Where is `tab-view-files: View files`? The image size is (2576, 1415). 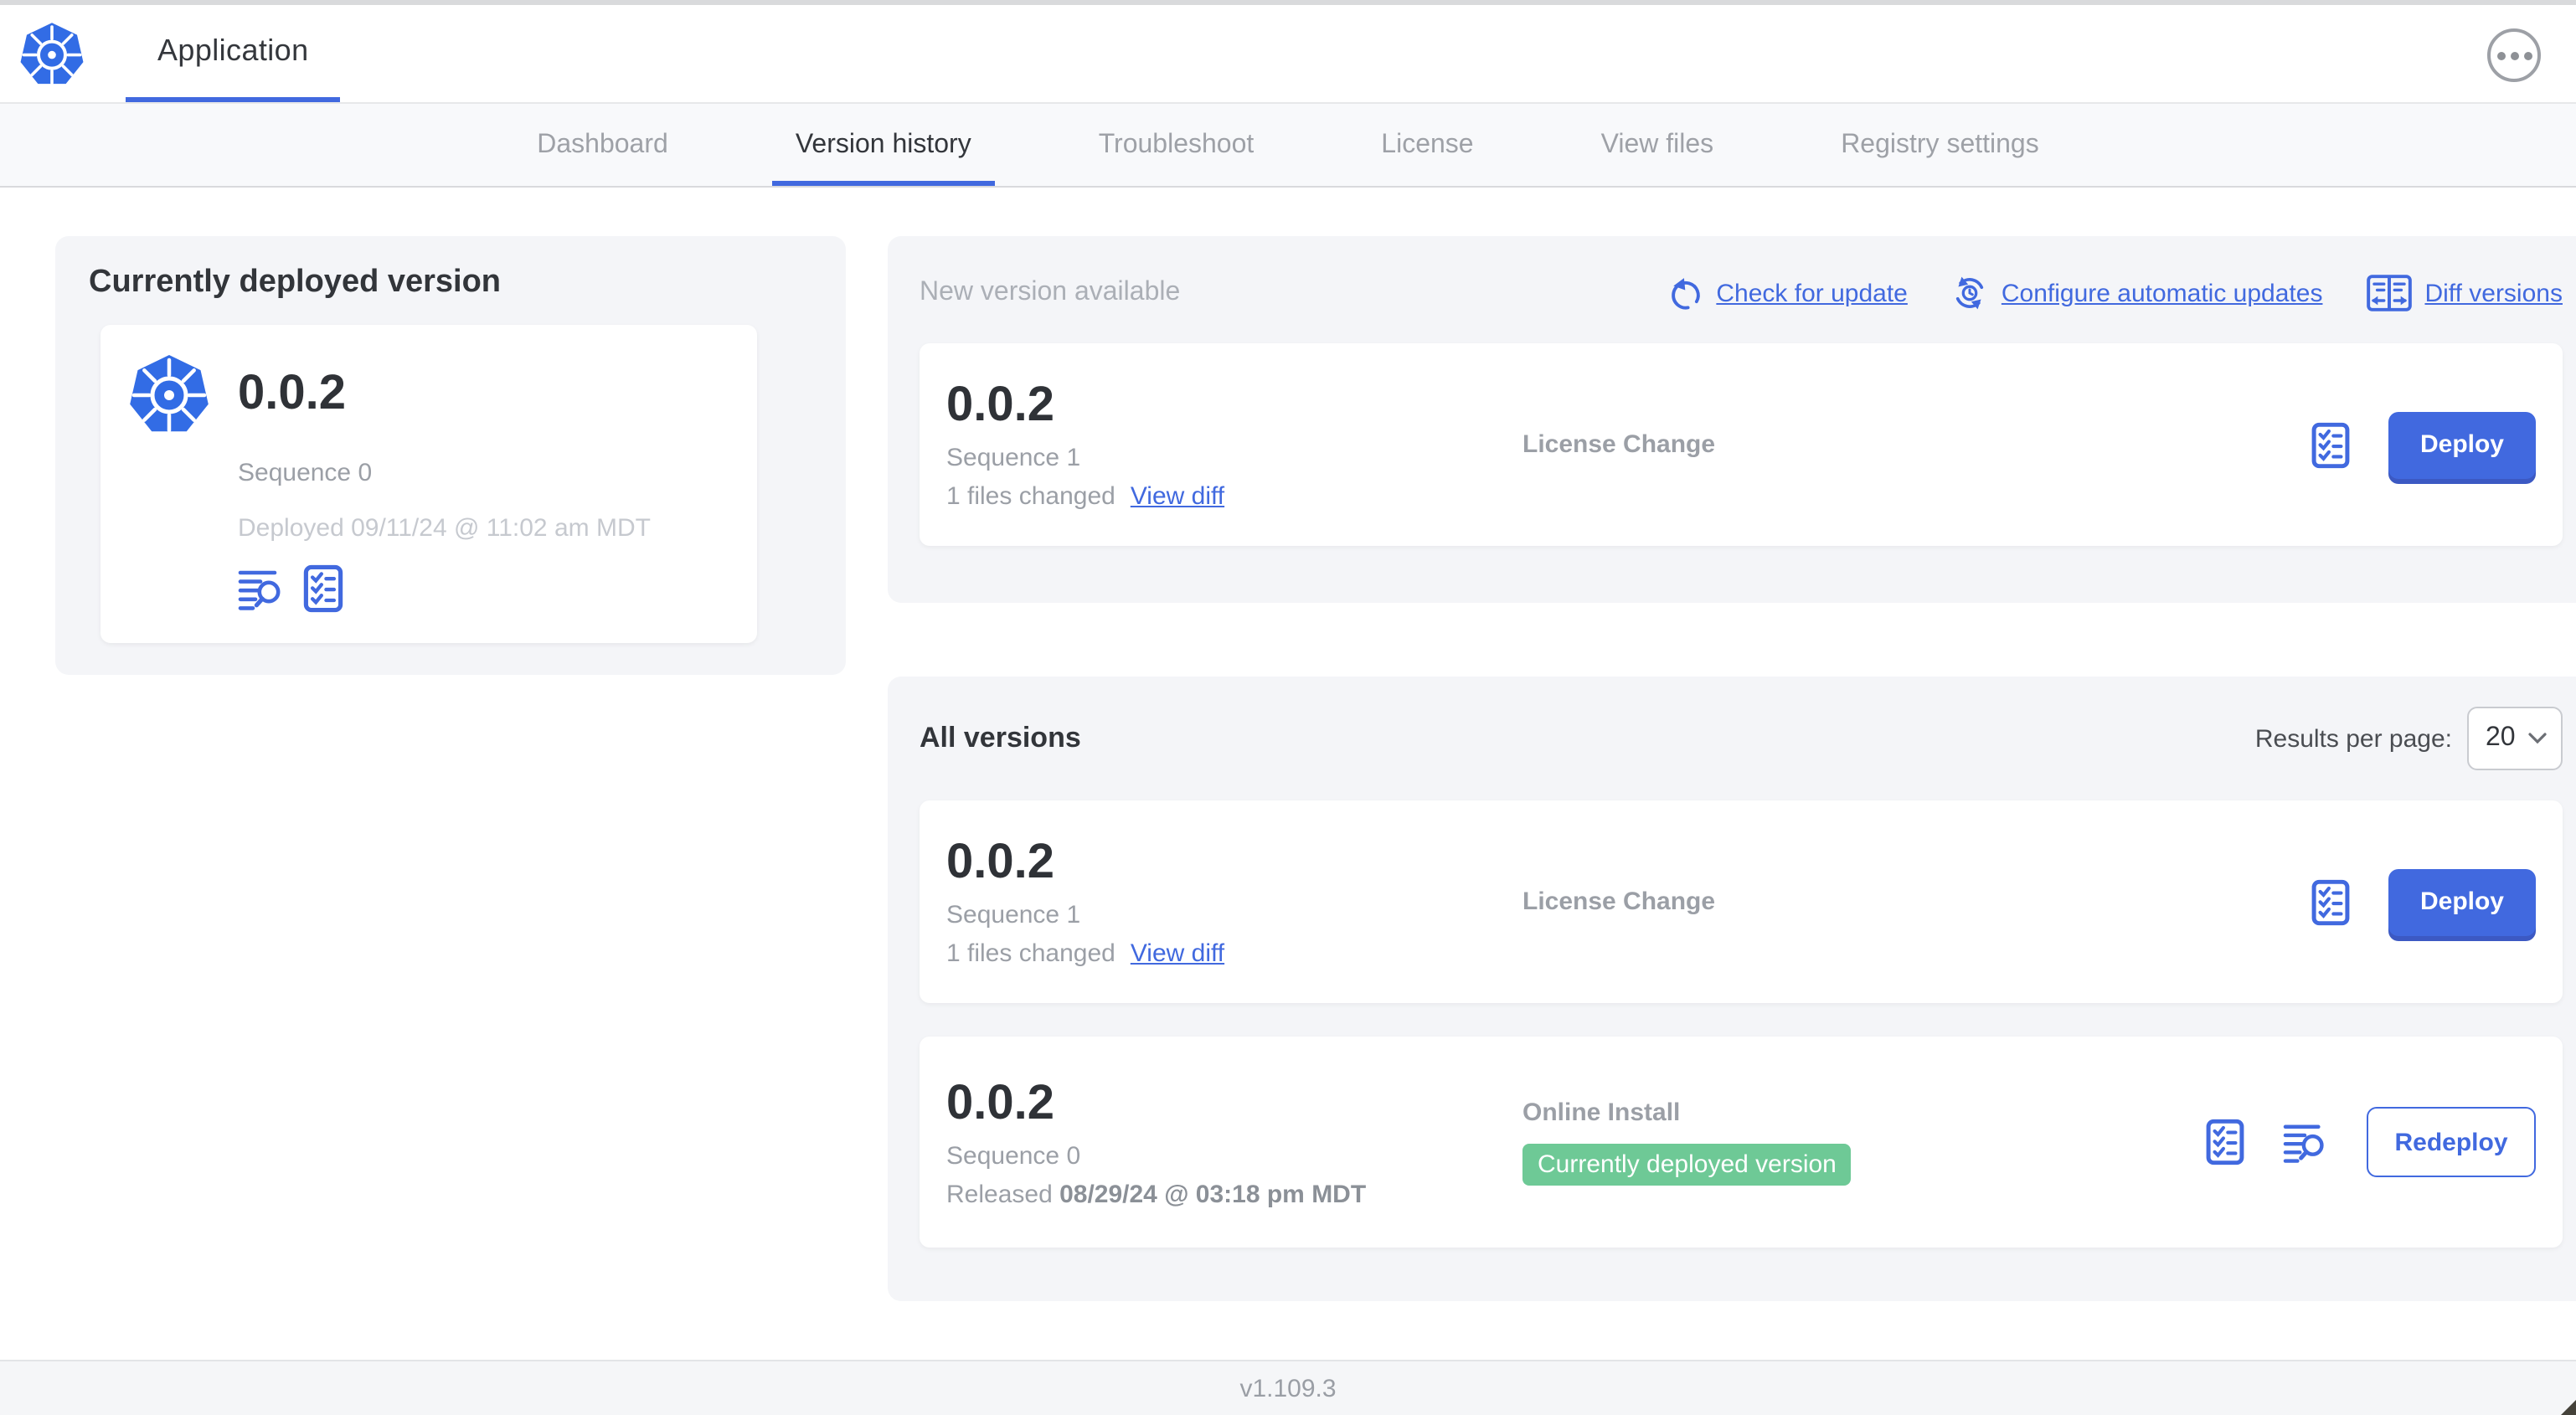
tab-view-files: View files is located at coordinates (1658, 145).